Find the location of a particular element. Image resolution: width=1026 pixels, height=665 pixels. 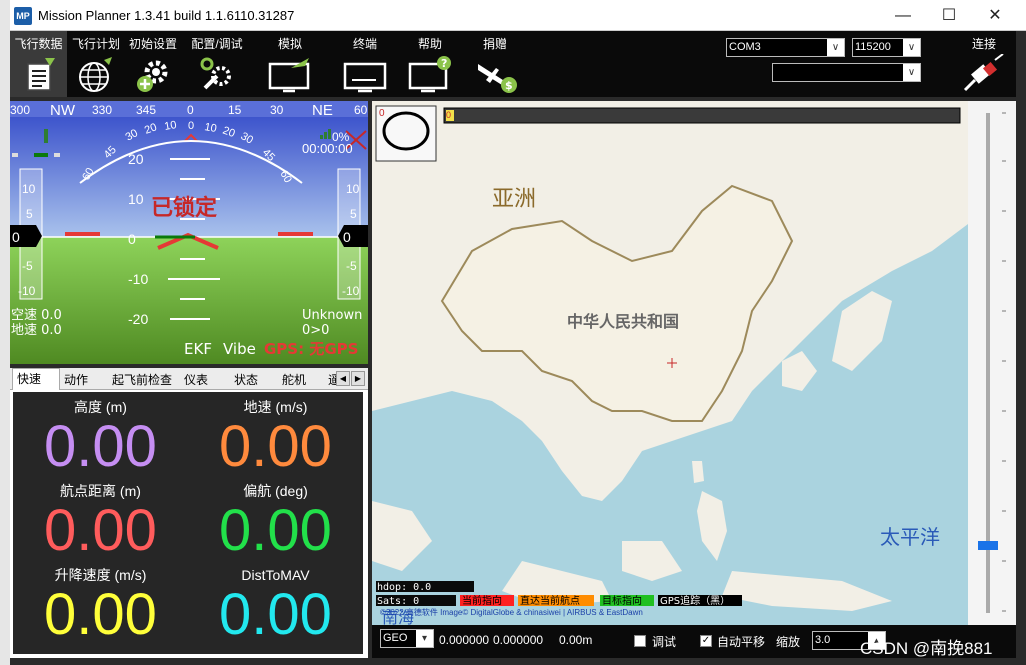

watermark: CSDN @南挽881 is located at coordinates (926, 648).